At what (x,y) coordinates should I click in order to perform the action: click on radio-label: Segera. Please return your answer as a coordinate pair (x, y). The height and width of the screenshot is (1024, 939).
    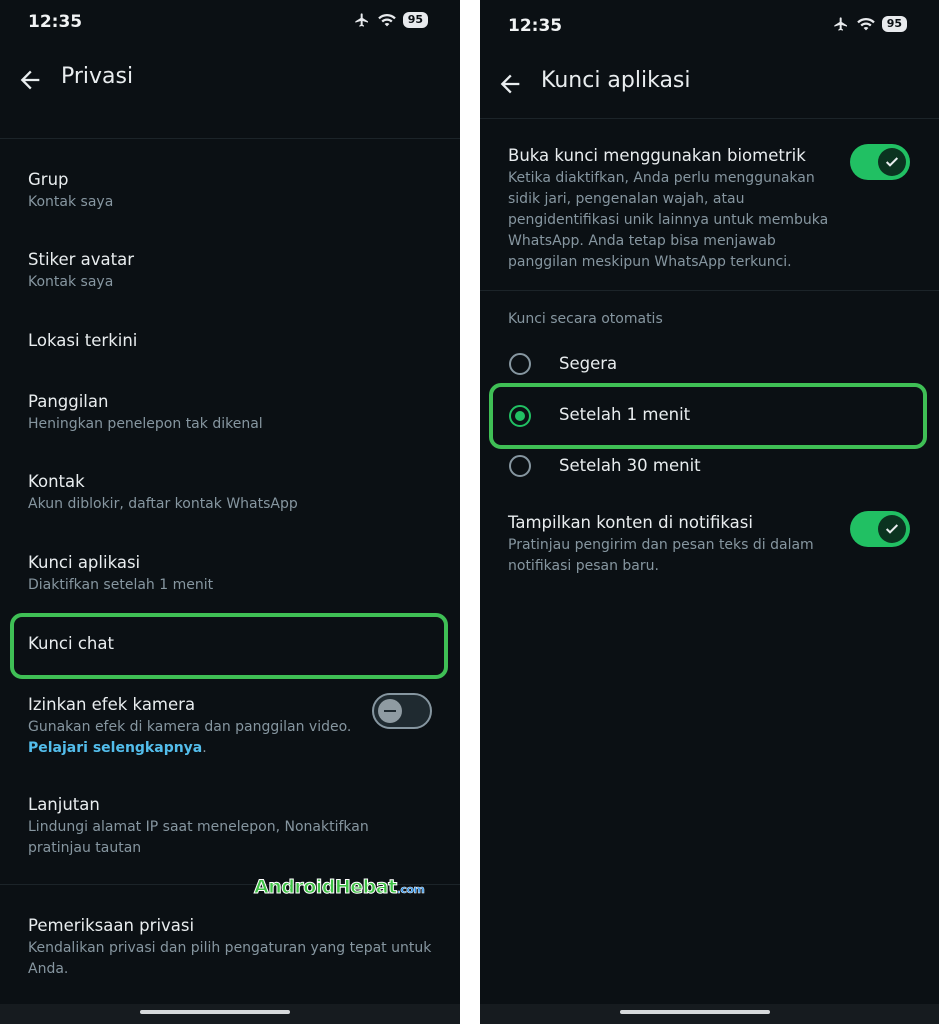
    Looking at the image, I should click on (588, 363).